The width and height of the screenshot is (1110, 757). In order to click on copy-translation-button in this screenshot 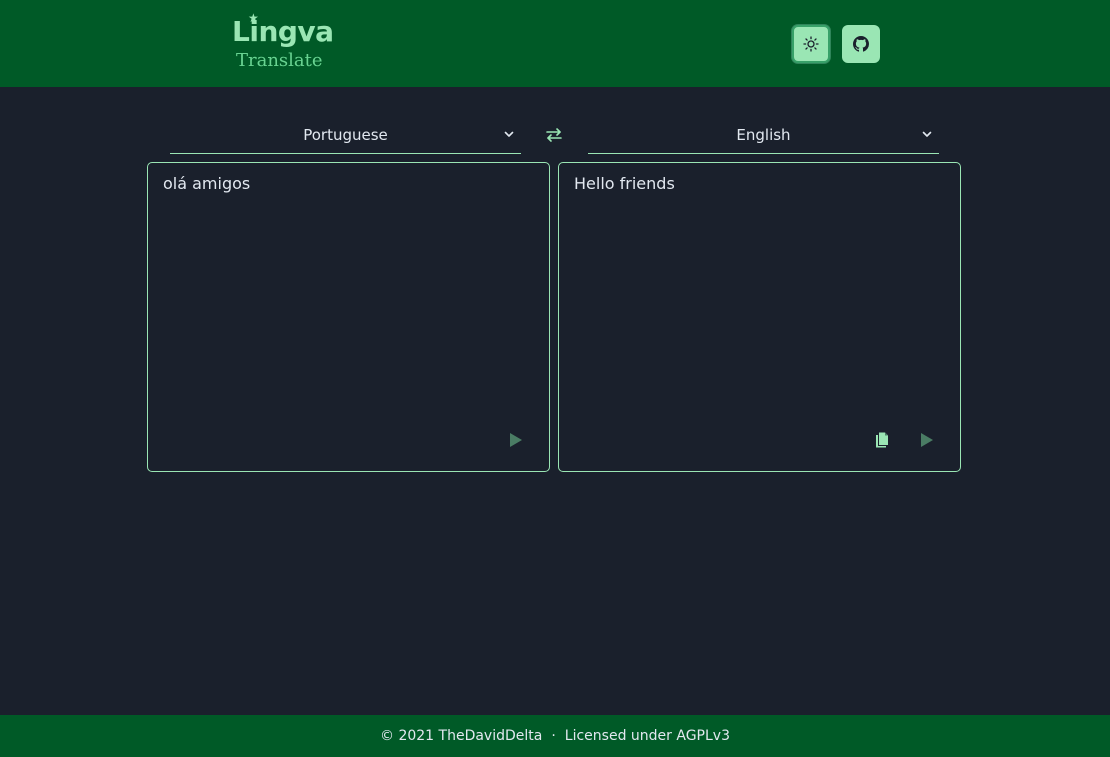, I will do `click(882, 440)`.